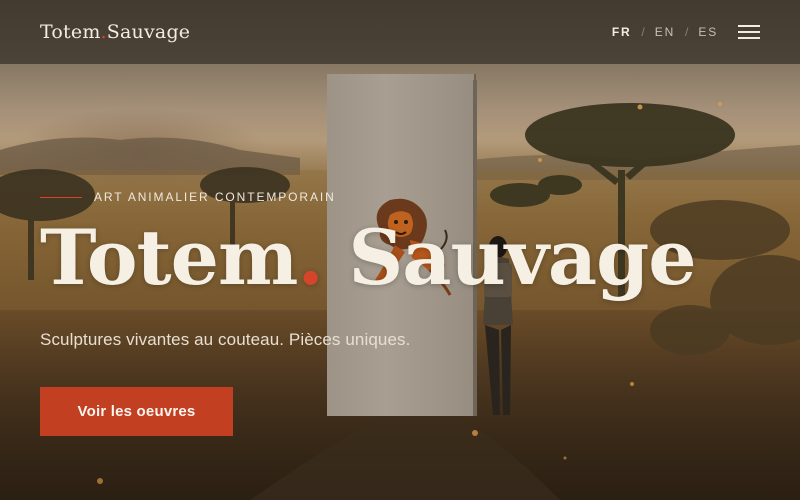 Image resolution: width=800 pixels, height=500 pixels. I want to click on view-works-button: Voir les oeuvres, so click(136, 411).